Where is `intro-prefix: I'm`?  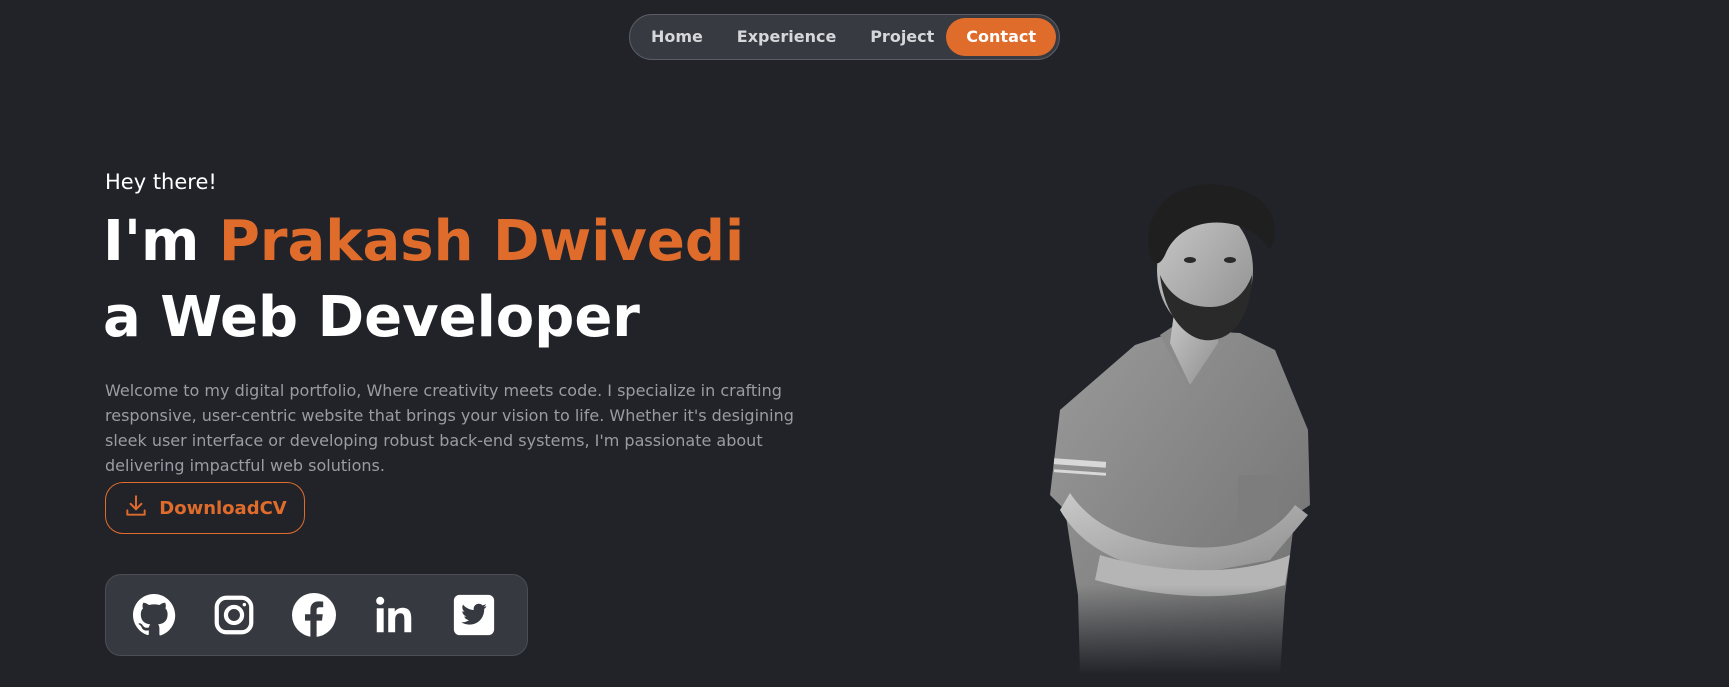 intro-prefix: I'm is located at coordinates (161, 241).